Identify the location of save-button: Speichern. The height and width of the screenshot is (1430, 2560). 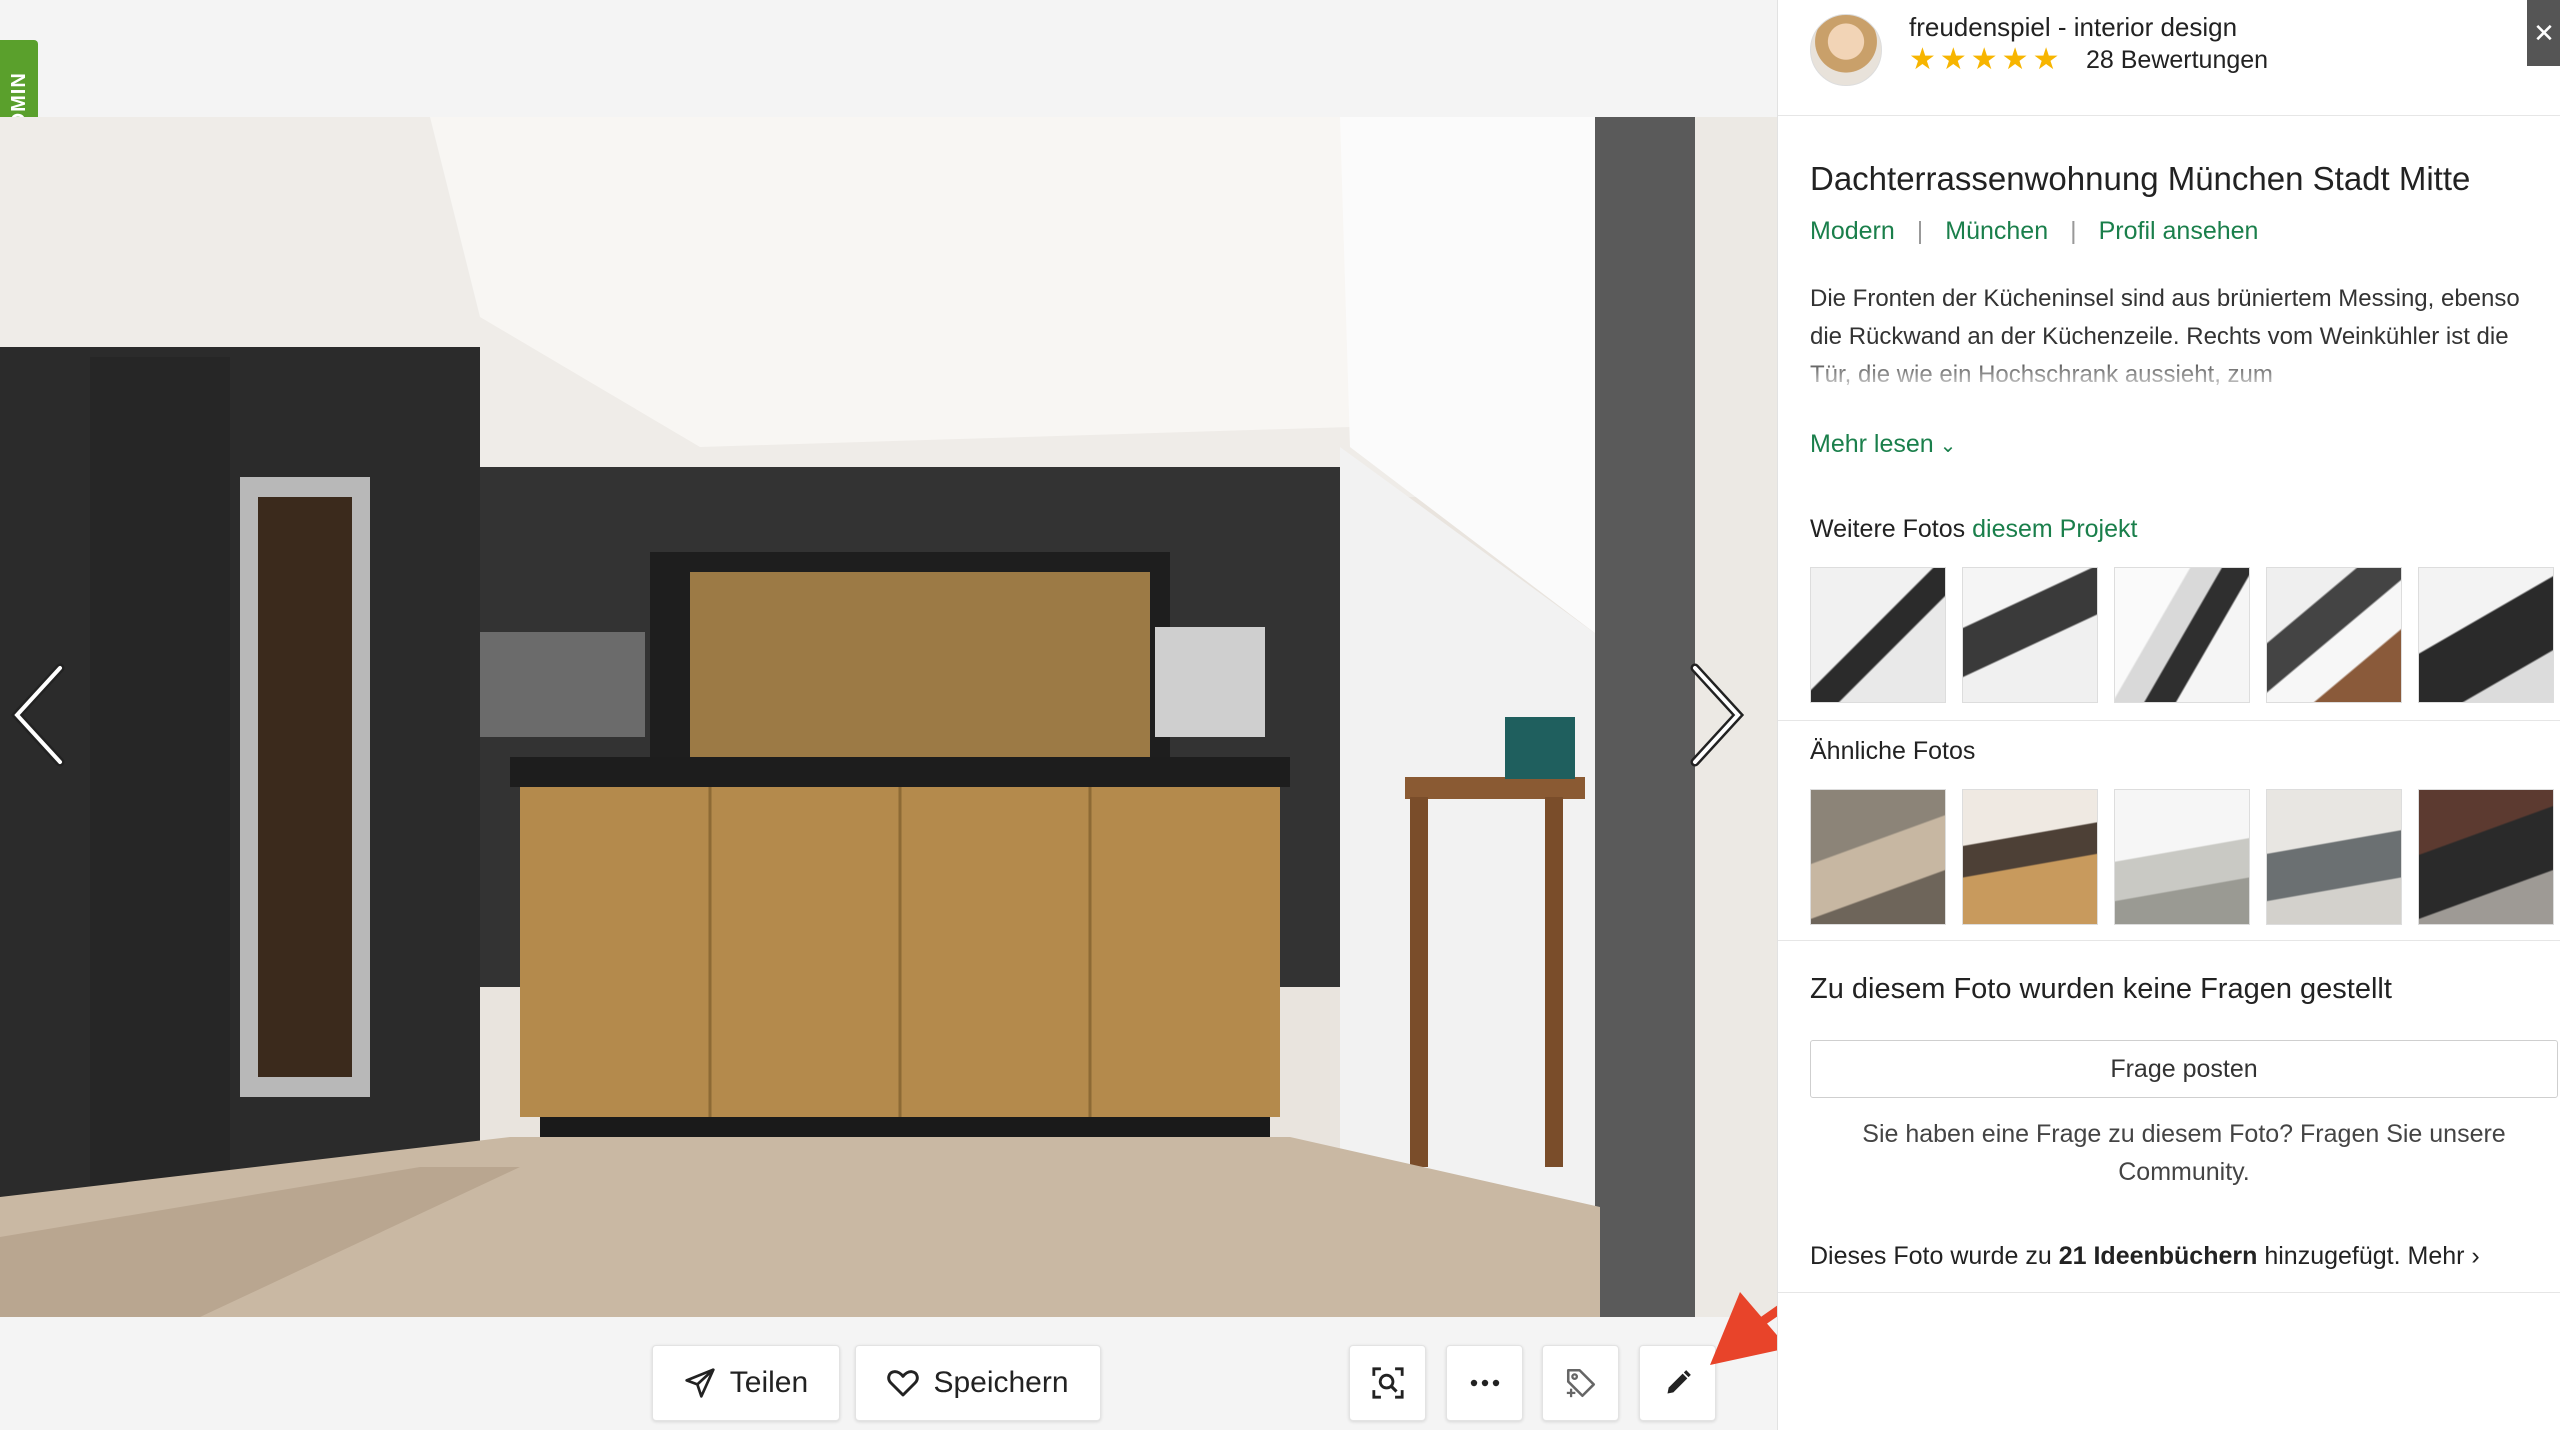
(978, 1383).